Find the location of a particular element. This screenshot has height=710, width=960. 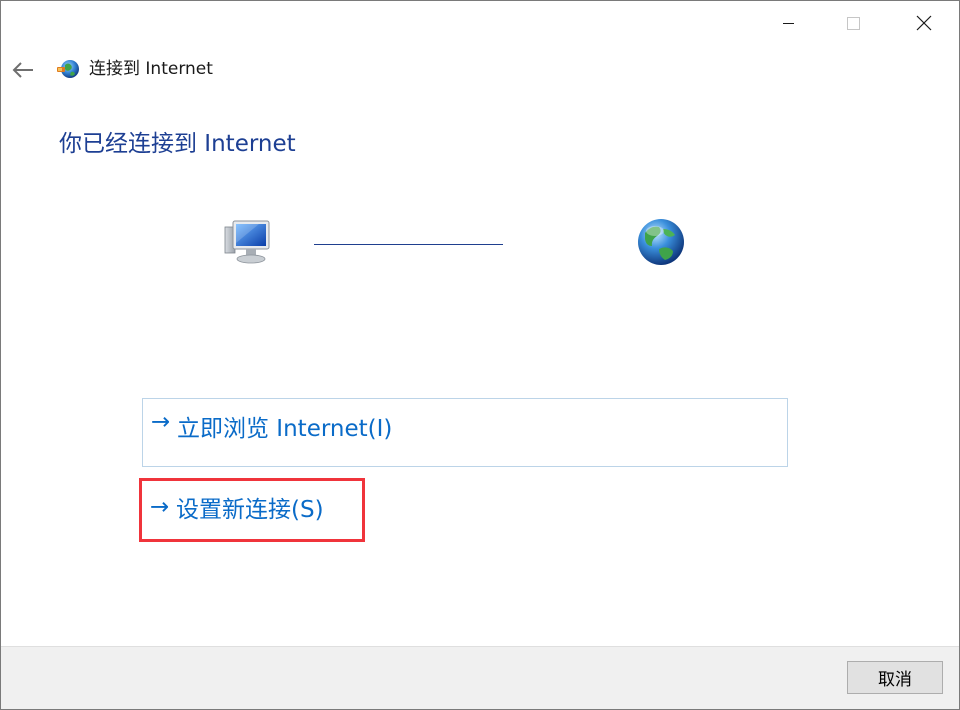

globe-icon is located at coordinates (661, 243).